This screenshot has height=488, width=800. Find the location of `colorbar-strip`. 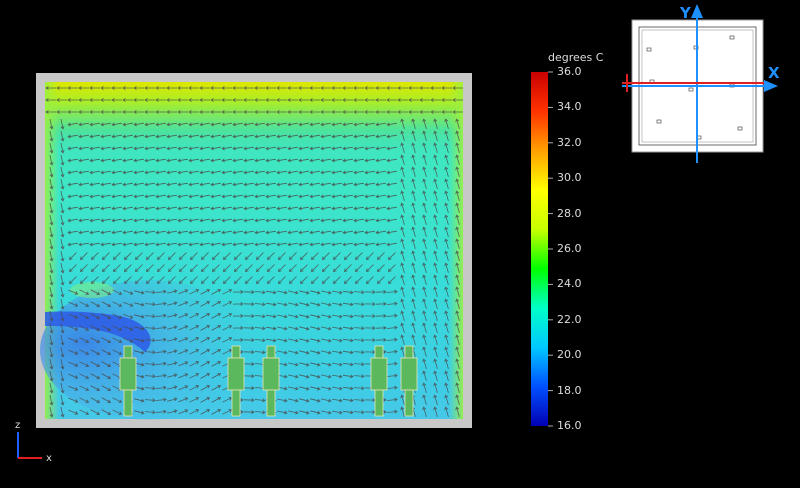

colorbar-strip is located at coordinates (539, 249).